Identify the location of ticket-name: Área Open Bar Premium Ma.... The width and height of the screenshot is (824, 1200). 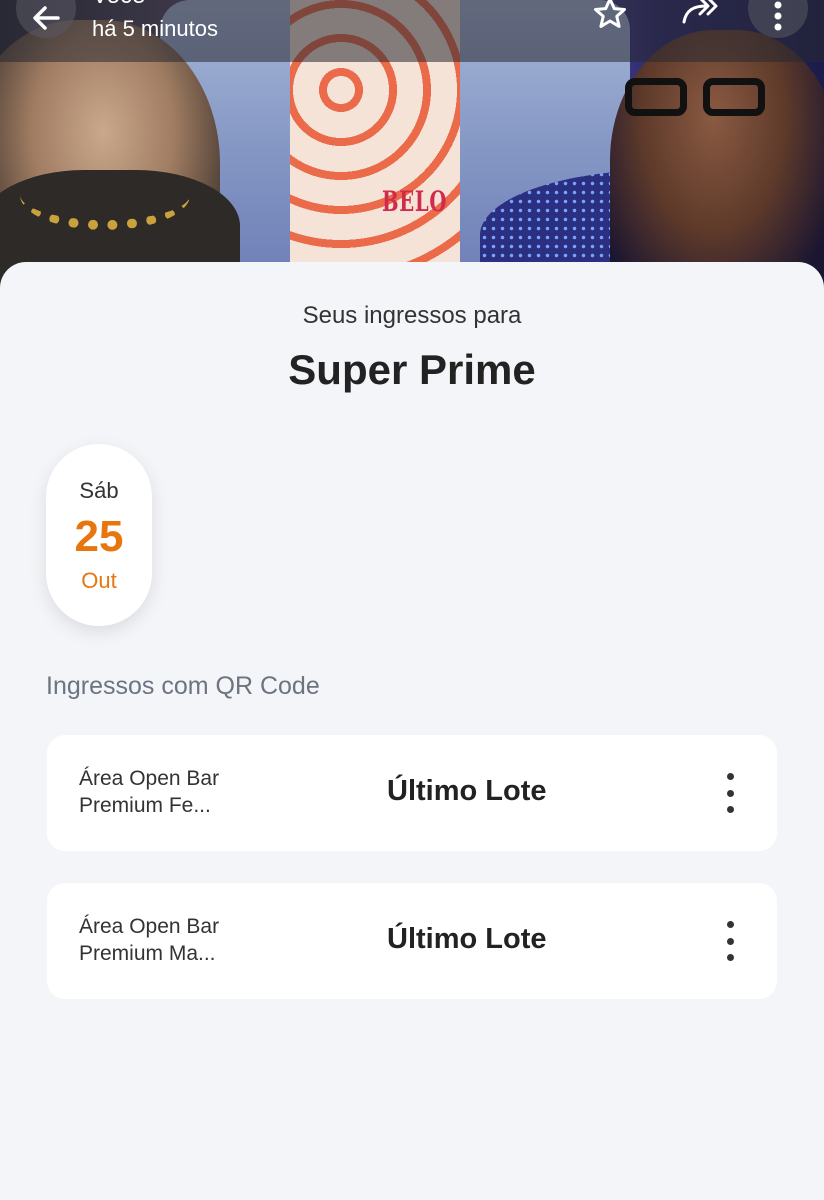
(149, 940).